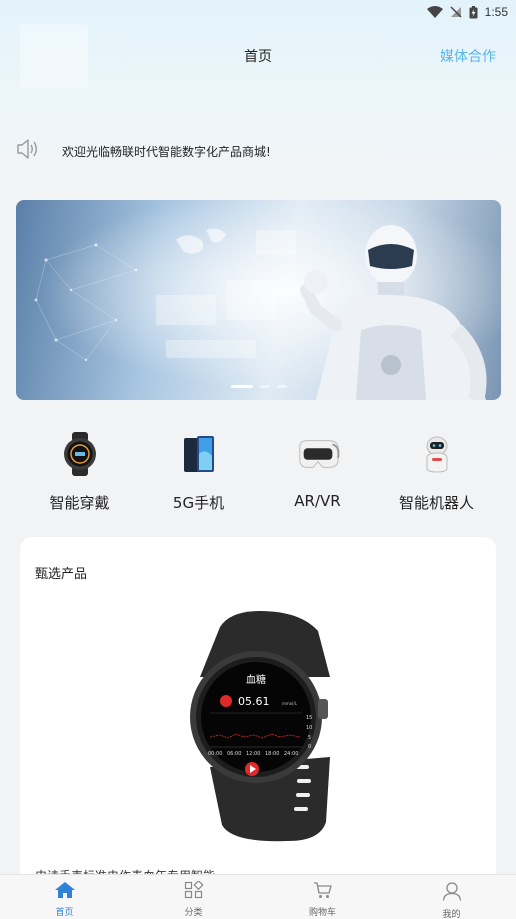  What do you see at coordinates (258, 12) in the screenshot?
I see `status-bar: 1:55` at bounding box center [258, 12].